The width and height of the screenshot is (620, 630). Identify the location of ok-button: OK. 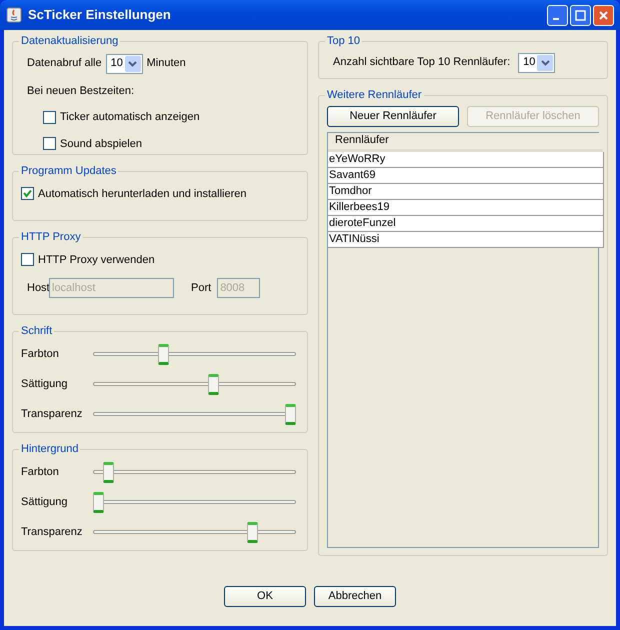
(265, 596).